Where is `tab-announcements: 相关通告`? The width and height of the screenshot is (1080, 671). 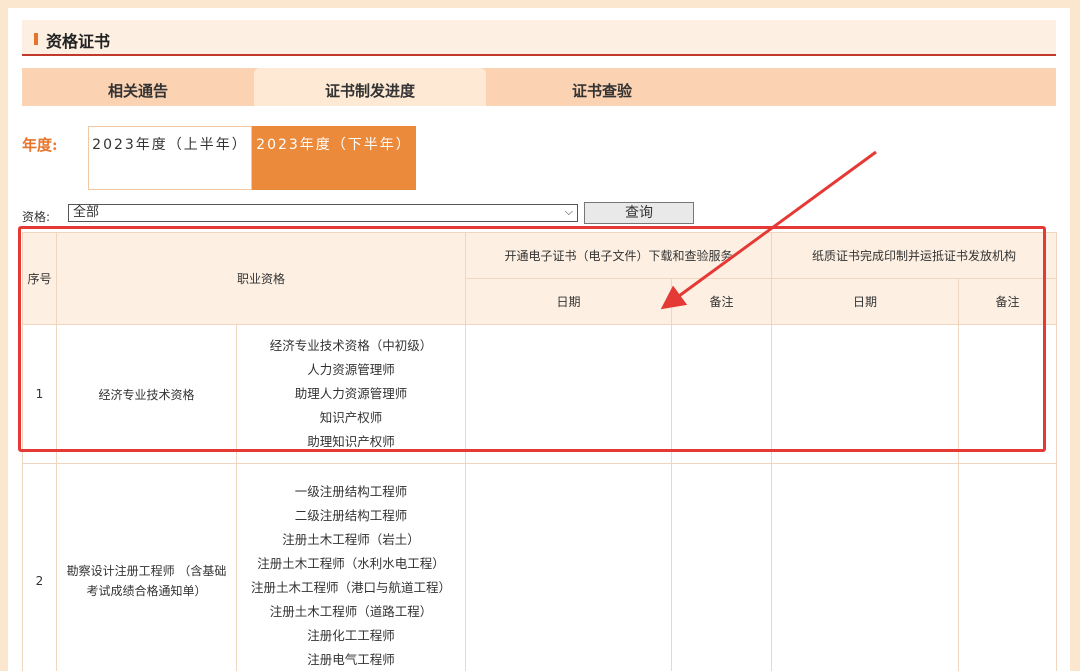 tab-announcements: 相关通告 is located at coordinates (138, 87).